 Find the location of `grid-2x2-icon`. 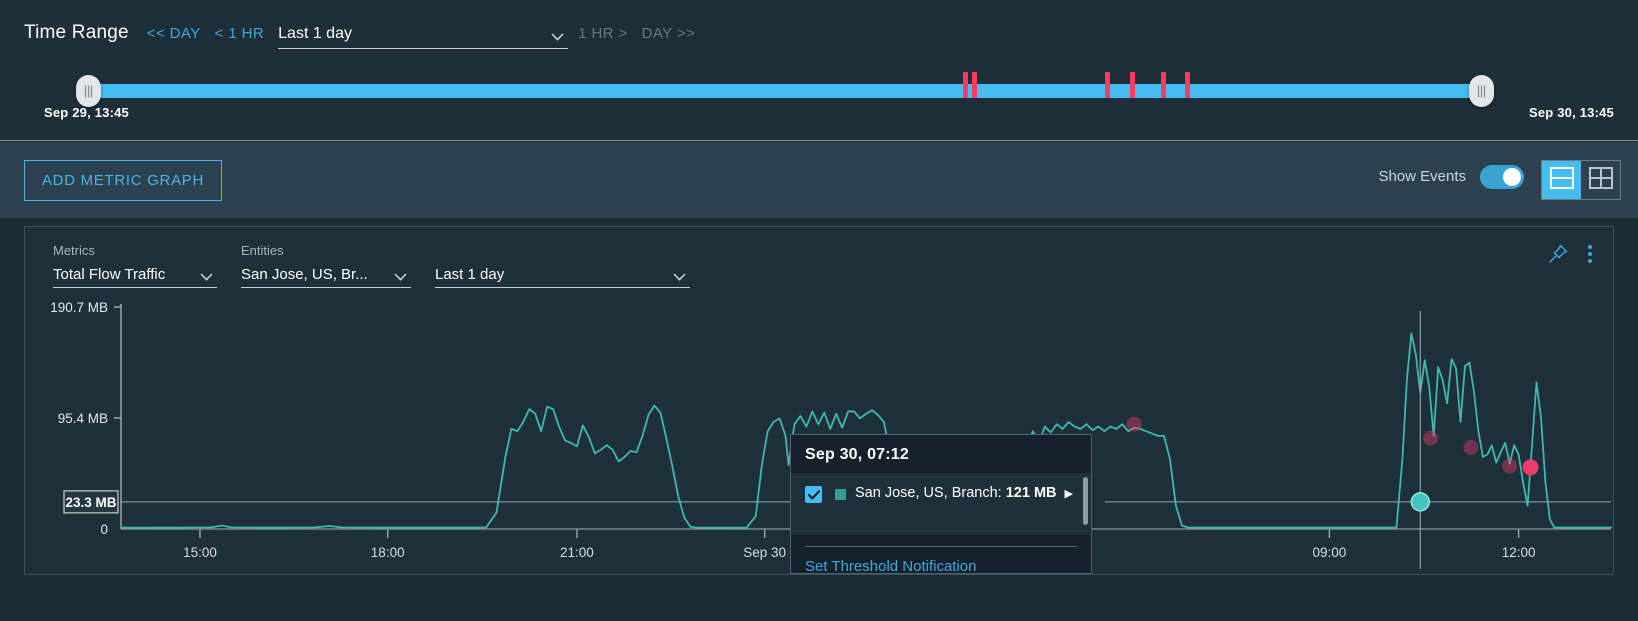

grid-2x2-icon is located at coordinates (1600, 180).